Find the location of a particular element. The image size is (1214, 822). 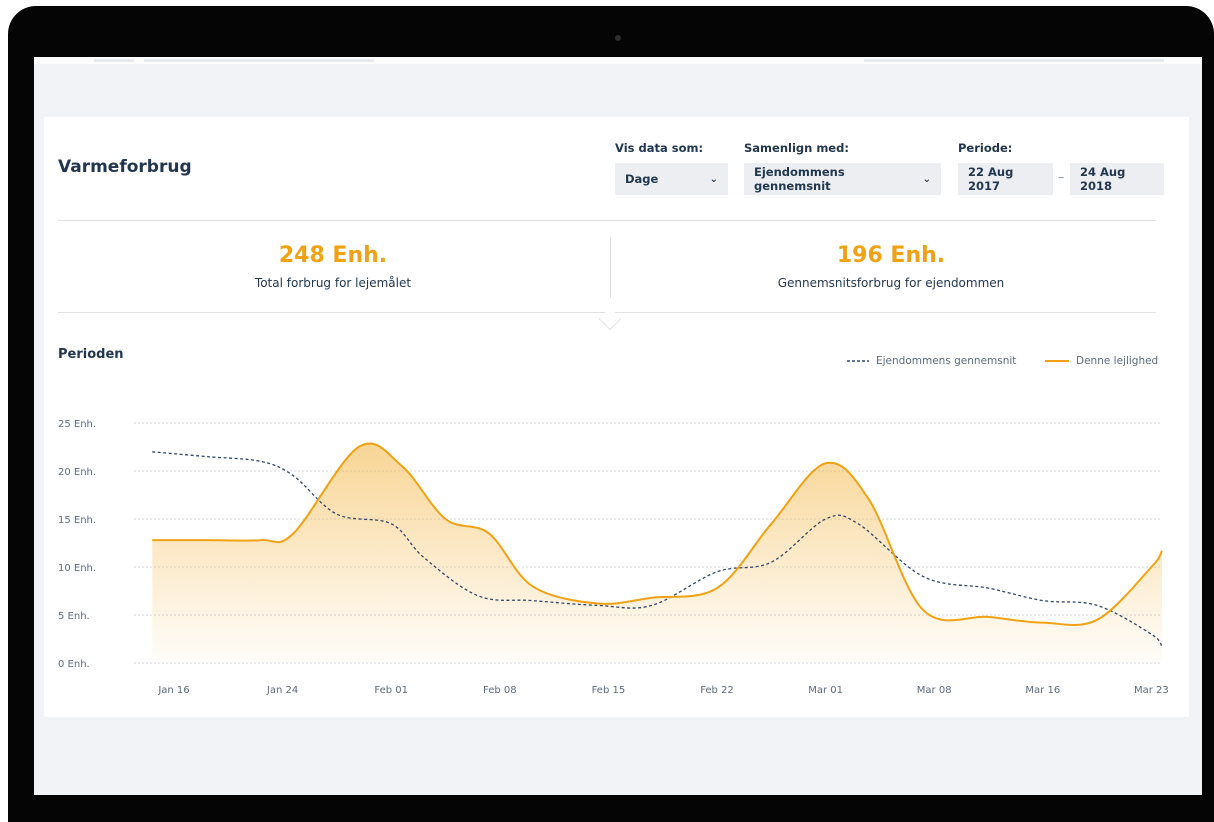

x-tick-label: Mar 16 is located at coordinates (1042, 690).